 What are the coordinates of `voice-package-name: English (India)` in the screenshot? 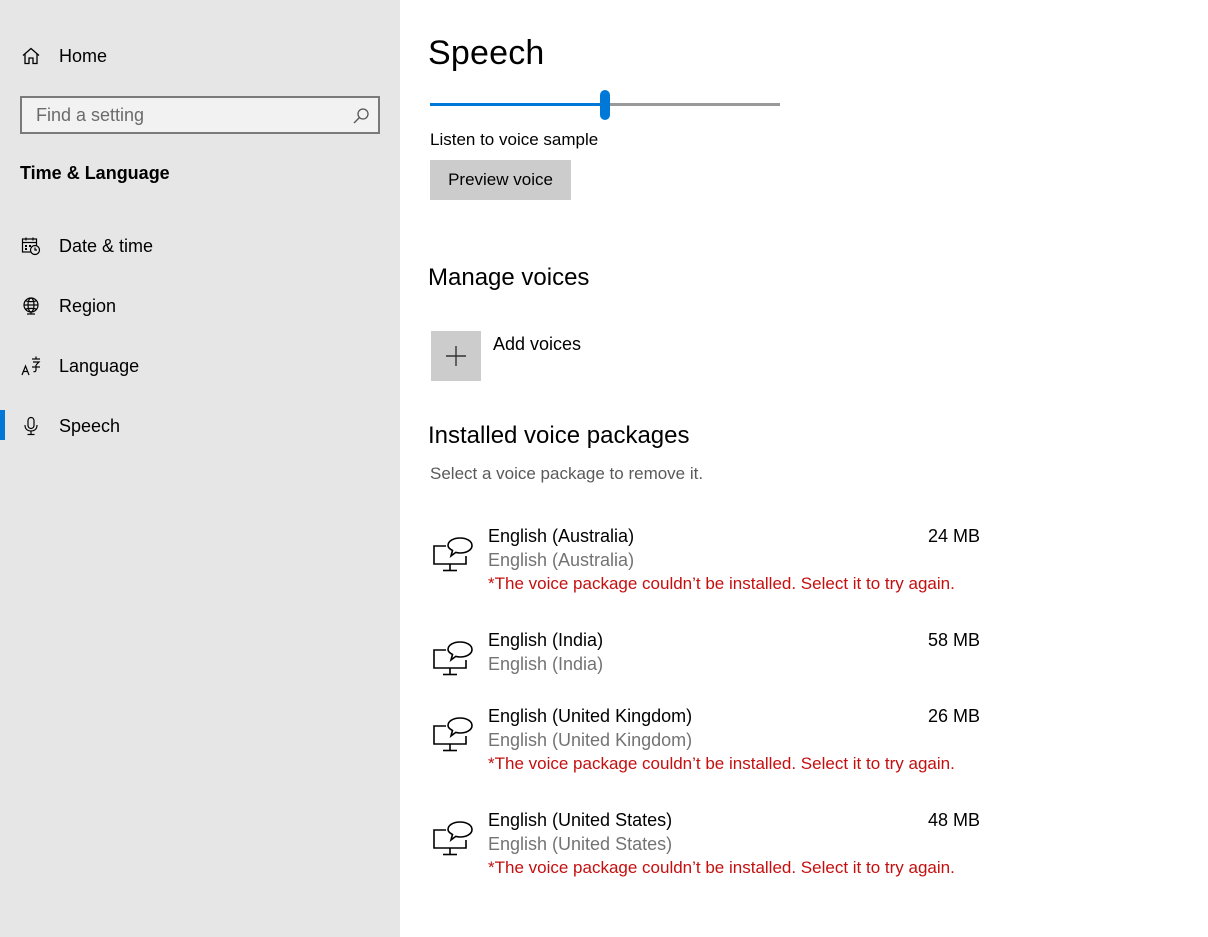 It's located at (546, 640).